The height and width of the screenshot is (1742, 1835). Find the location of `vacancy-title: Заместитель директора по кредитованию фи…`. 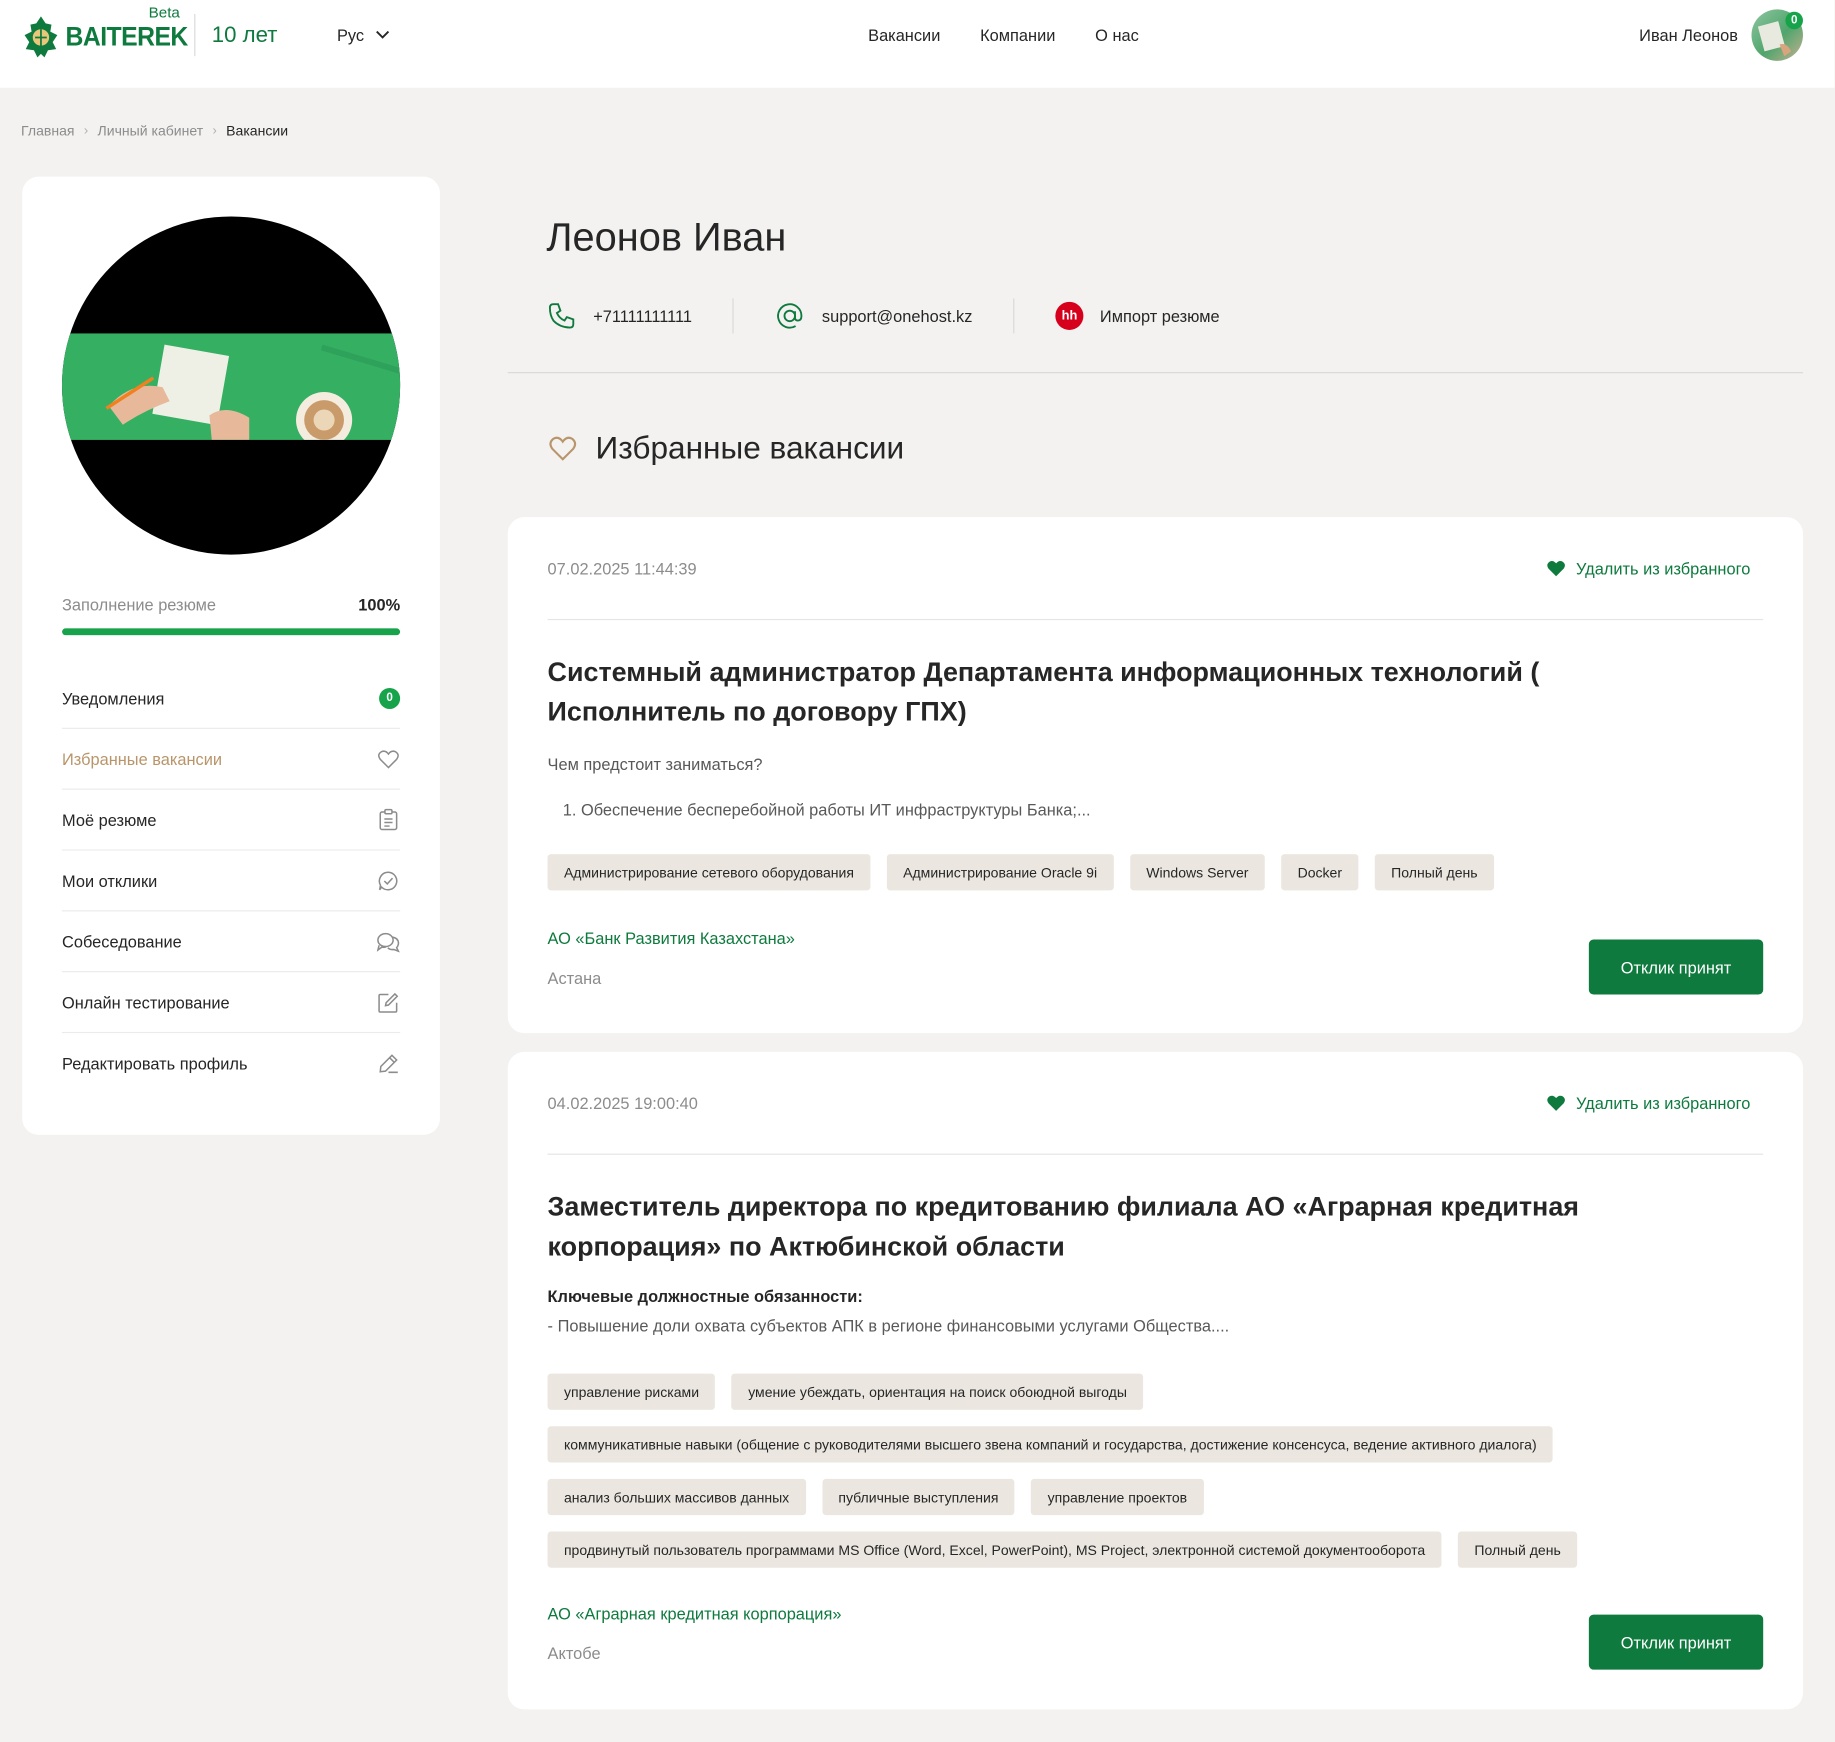

vacancy-title: Заместитель директора по кредитованию фи… is located at coordinates (1133, 1226).